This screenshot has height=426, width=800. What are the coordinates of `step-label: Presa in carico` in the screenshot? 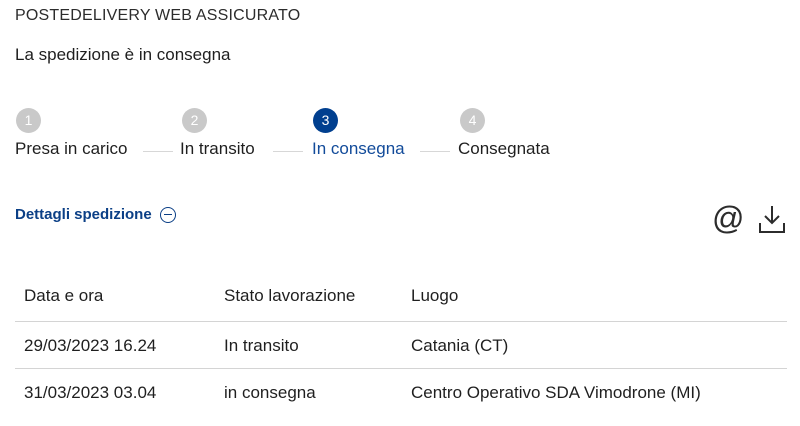 It's located at (71, 148).